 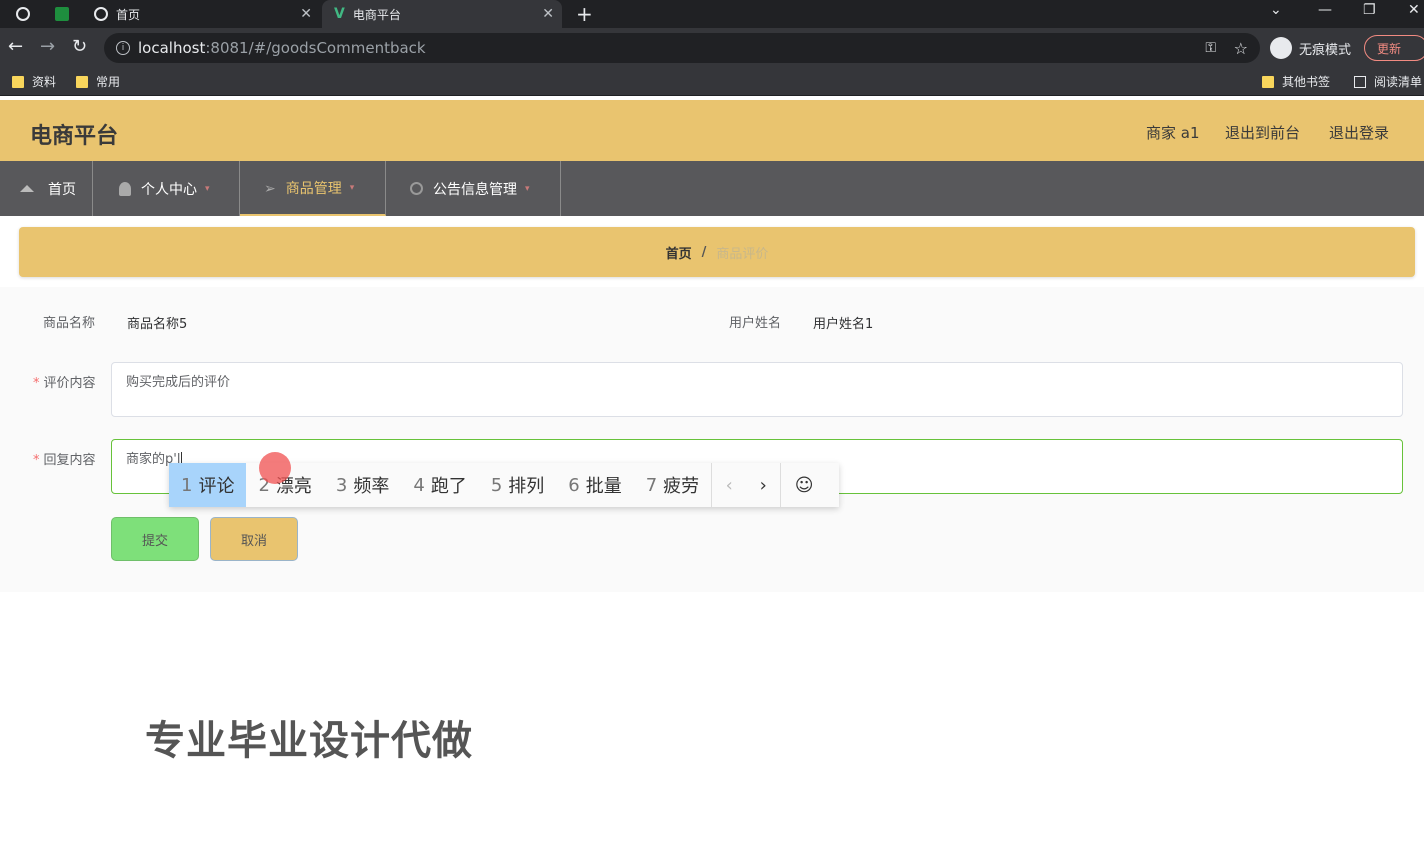 What do you see at coordinates (339, 14) in the screenshot?
I see `vue-logo-icon: V` at bounding box center [339, 14].